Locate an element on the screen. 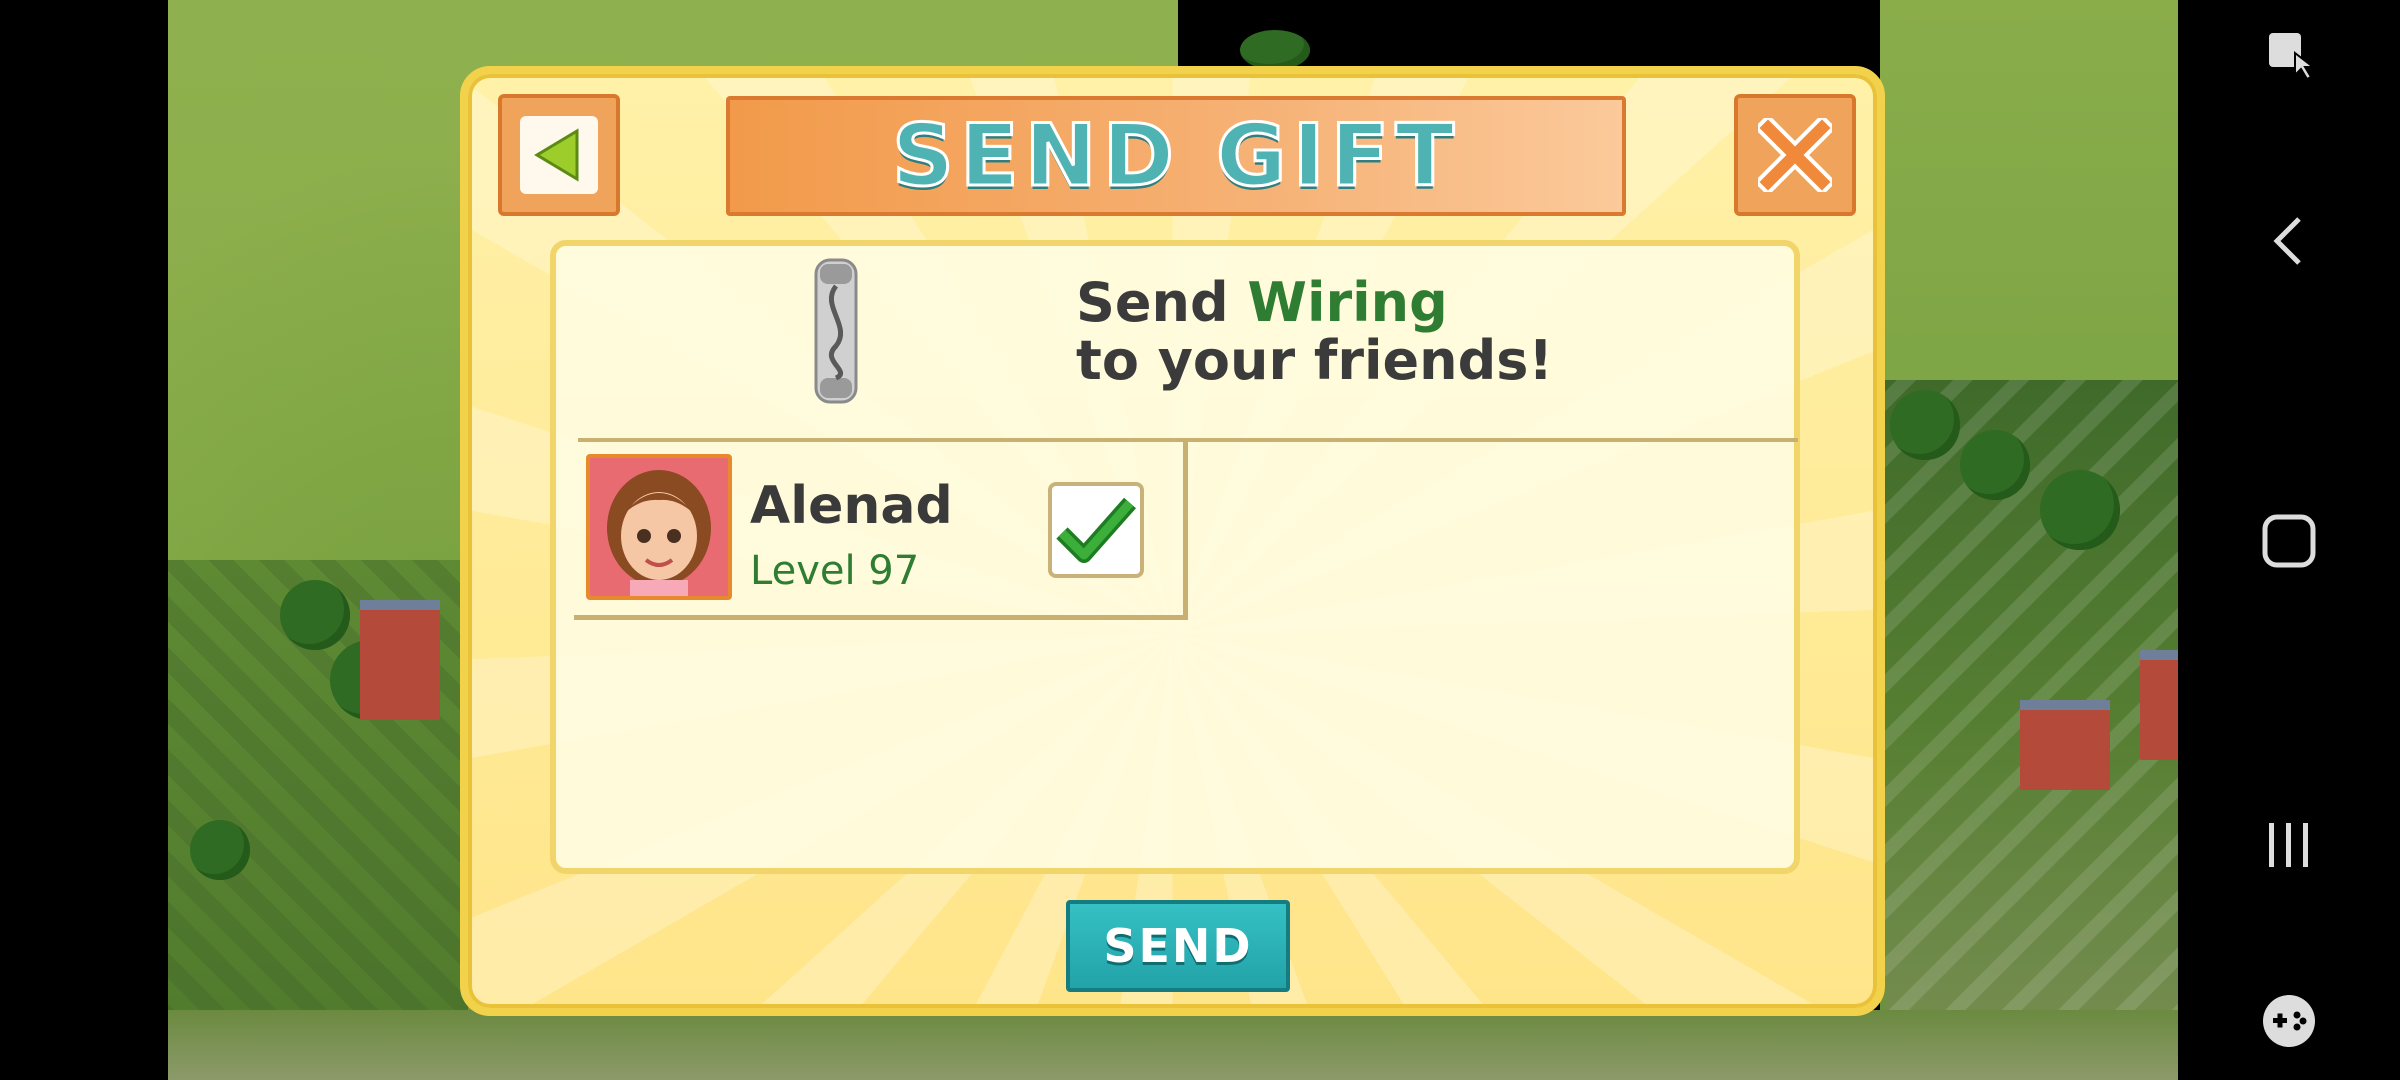 The height and width of the screenshot is (1080, 2400). screen-capture-button is located at coordinates (2289, 55).